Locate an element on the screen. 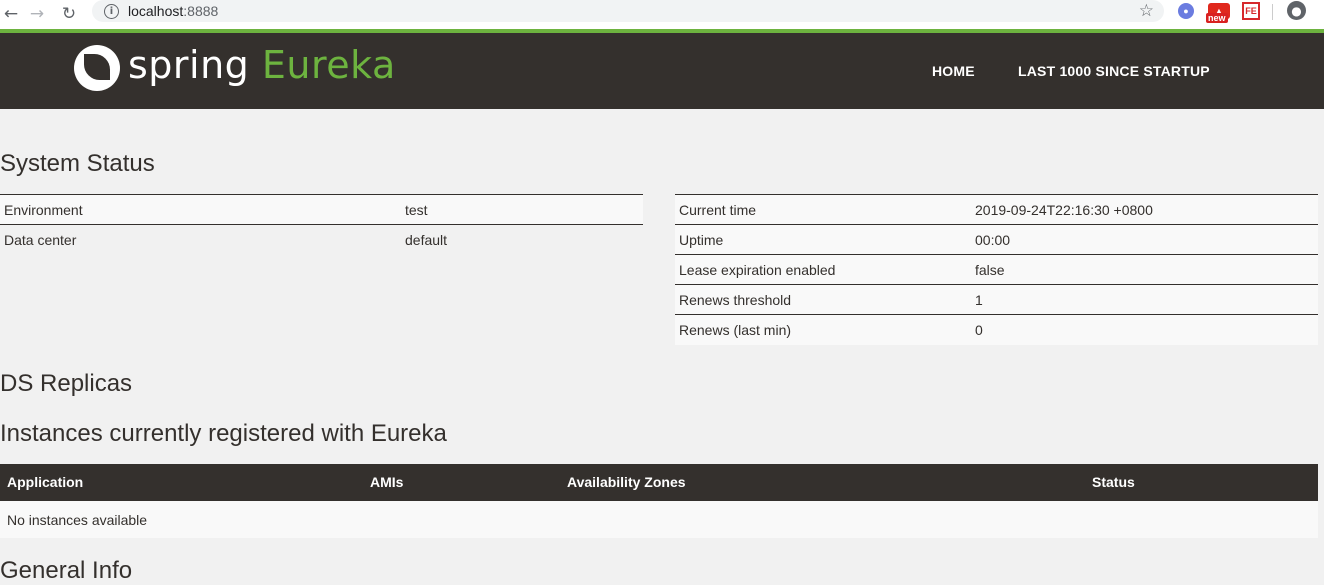 The height and width of the screenshot is (585, 1324). ds-replicas-heading: DS Replicas is located at coordinates (66, 383).